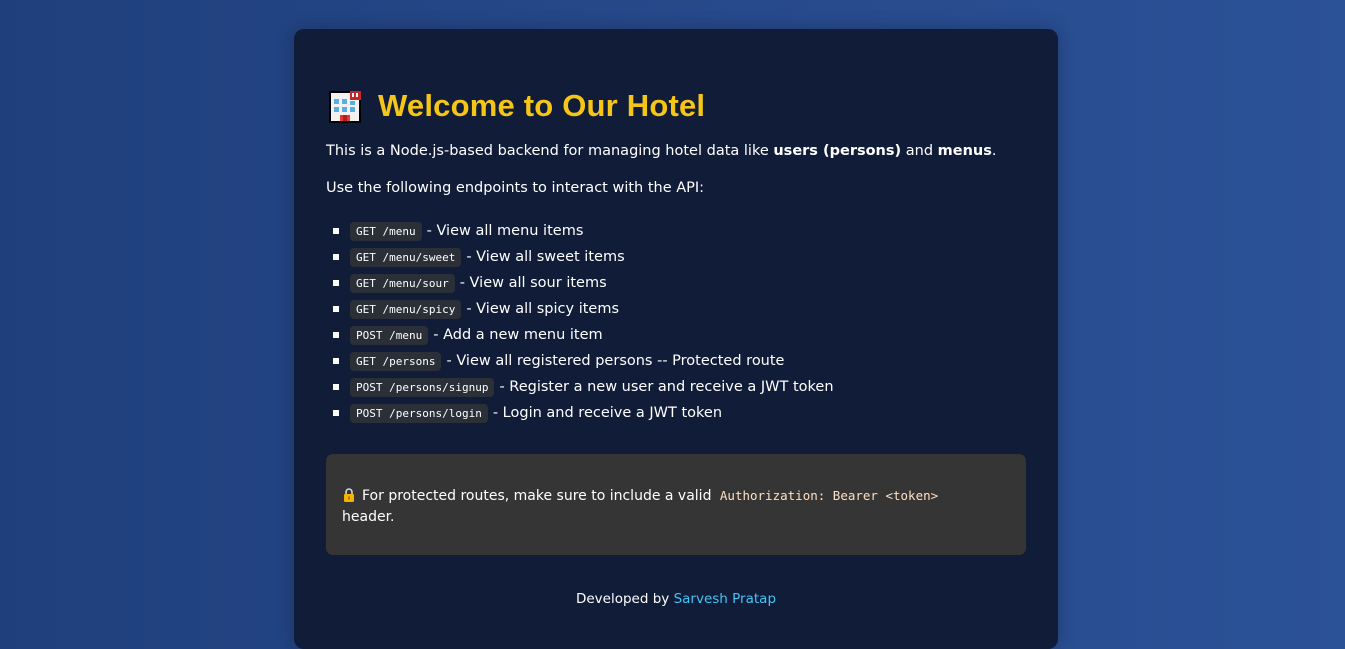 The image size is (1345, 649). I want to click on endpoint-desc: - Login and receive a JWT token, so click(607, 413).